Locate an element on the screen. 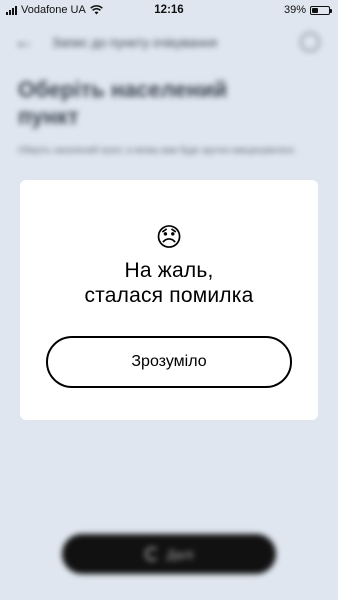 Image resolution: width=338 pixels, height=600 pixels. sad-face-icon: 😞 is located at coordinates (169, 237).